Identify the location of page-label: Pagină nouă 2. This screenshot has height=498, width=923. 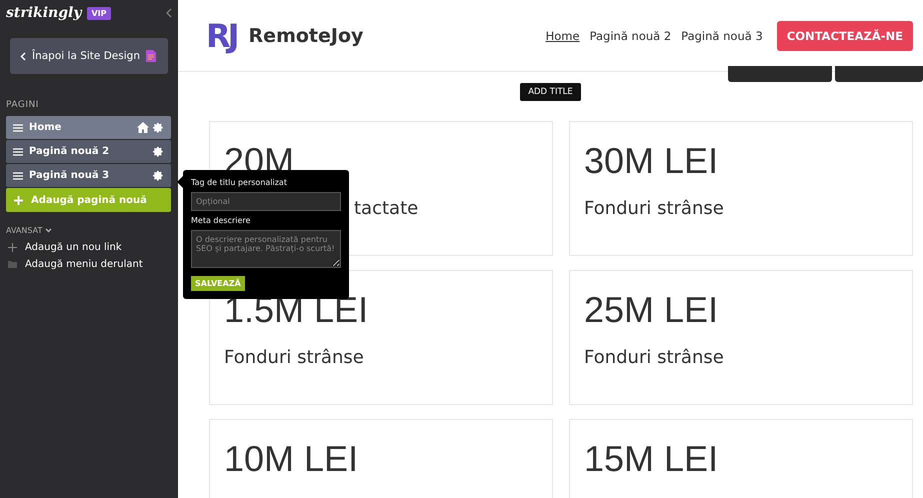
(69, 151).